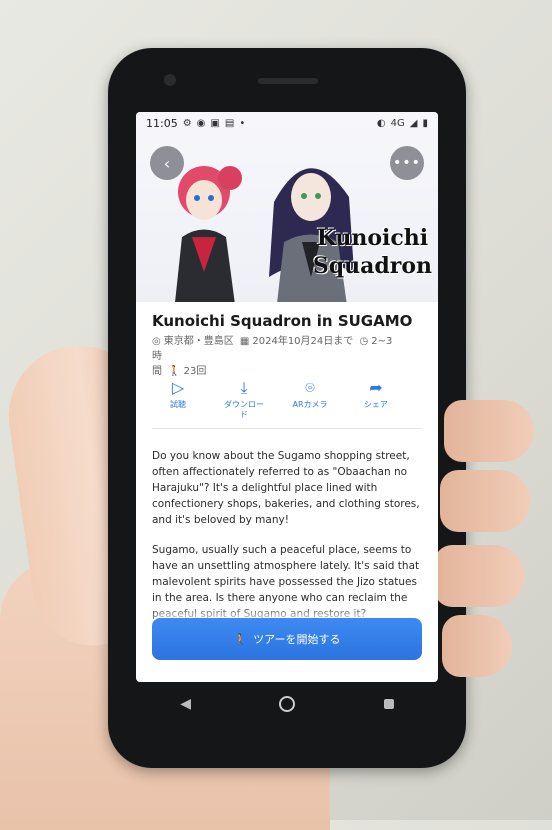 The width and height of the screenshot is (552, 830). I want to click on tour-play-count: 23回, so click(195, 371).